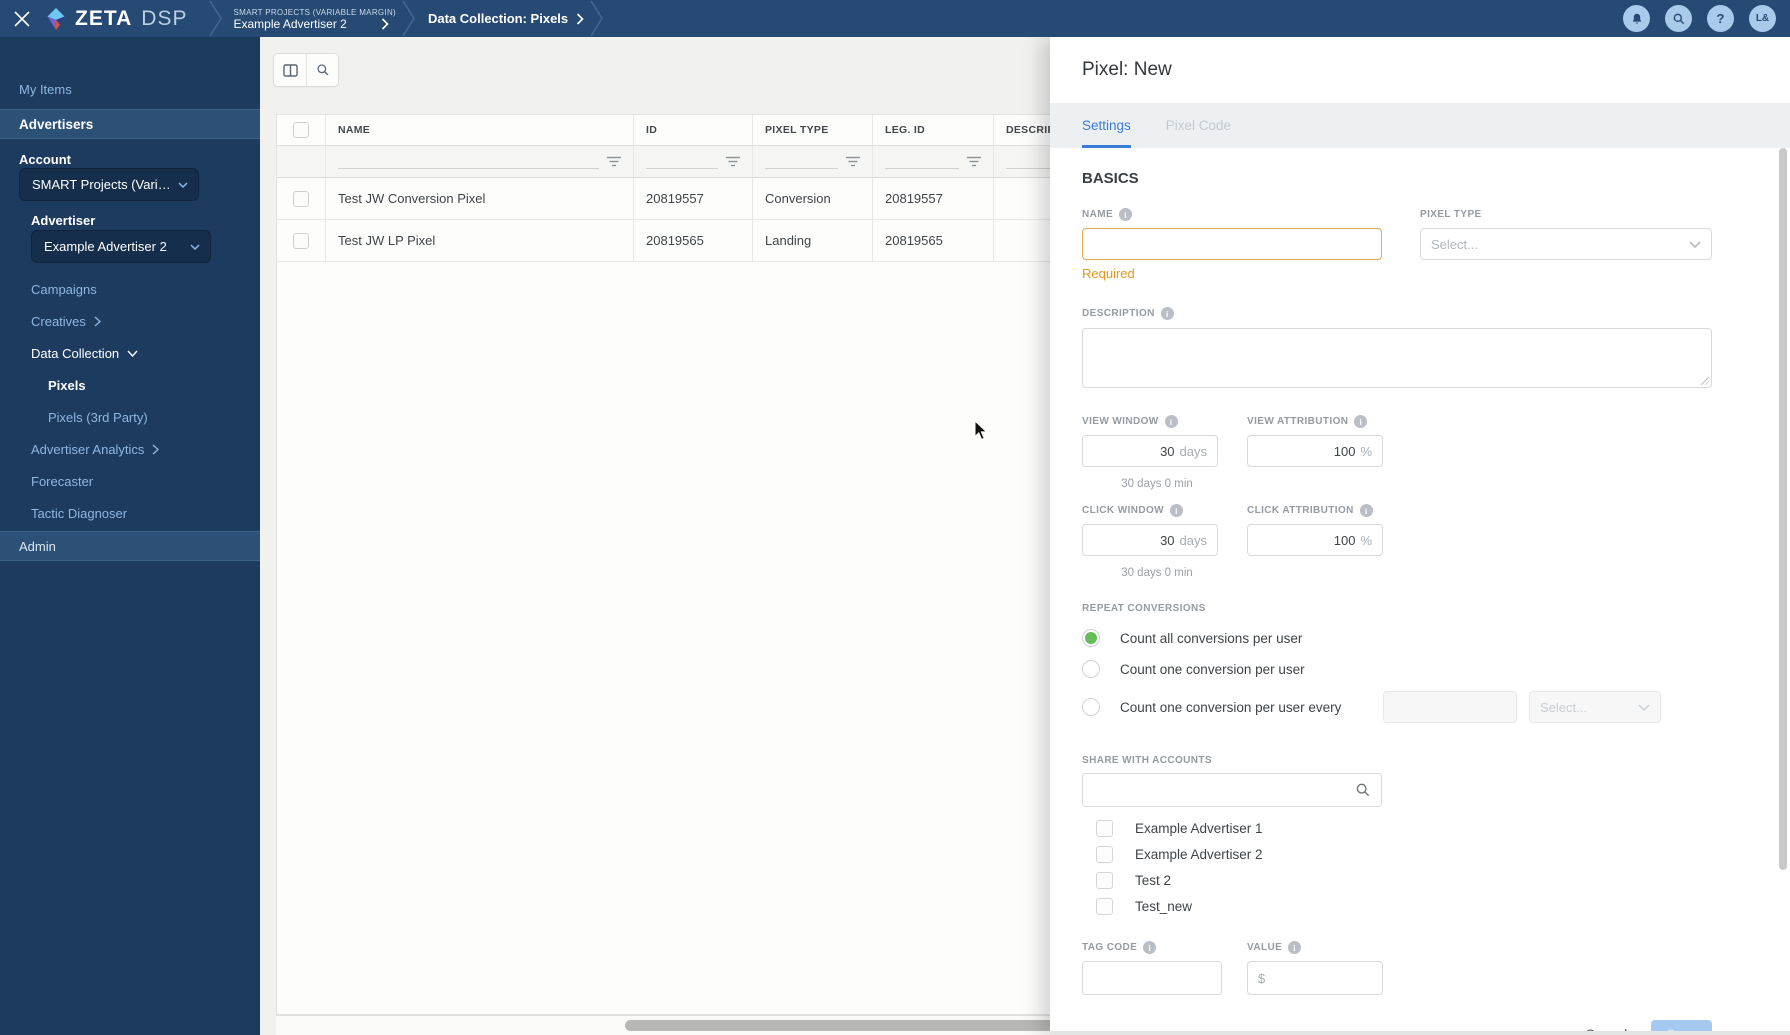 The image size is (1790, 1035). What do you see at coordinates (1566, 214) in the screenshot?
I see `pixel-type-label-row: PIXEL TYPE` at bounding box center [1566, 214].